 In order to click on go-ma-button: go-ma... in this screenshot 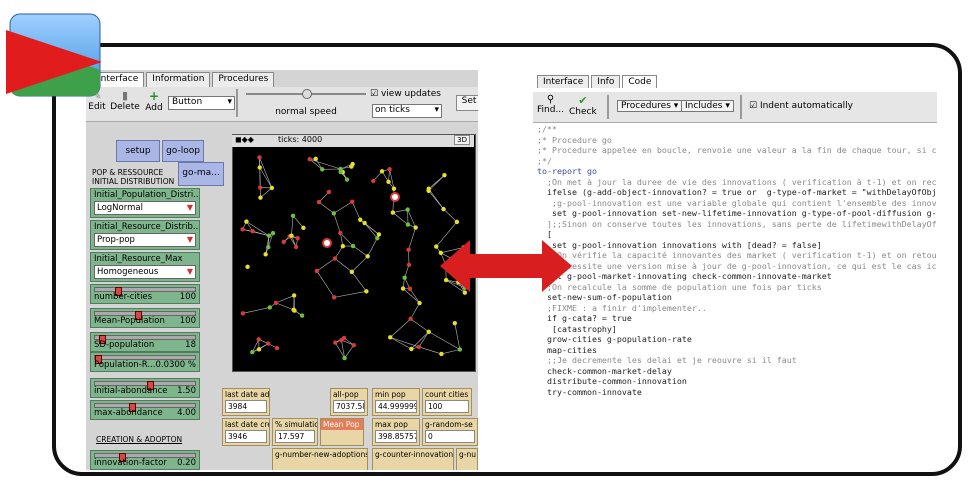, I will do `click(201, 174)`.